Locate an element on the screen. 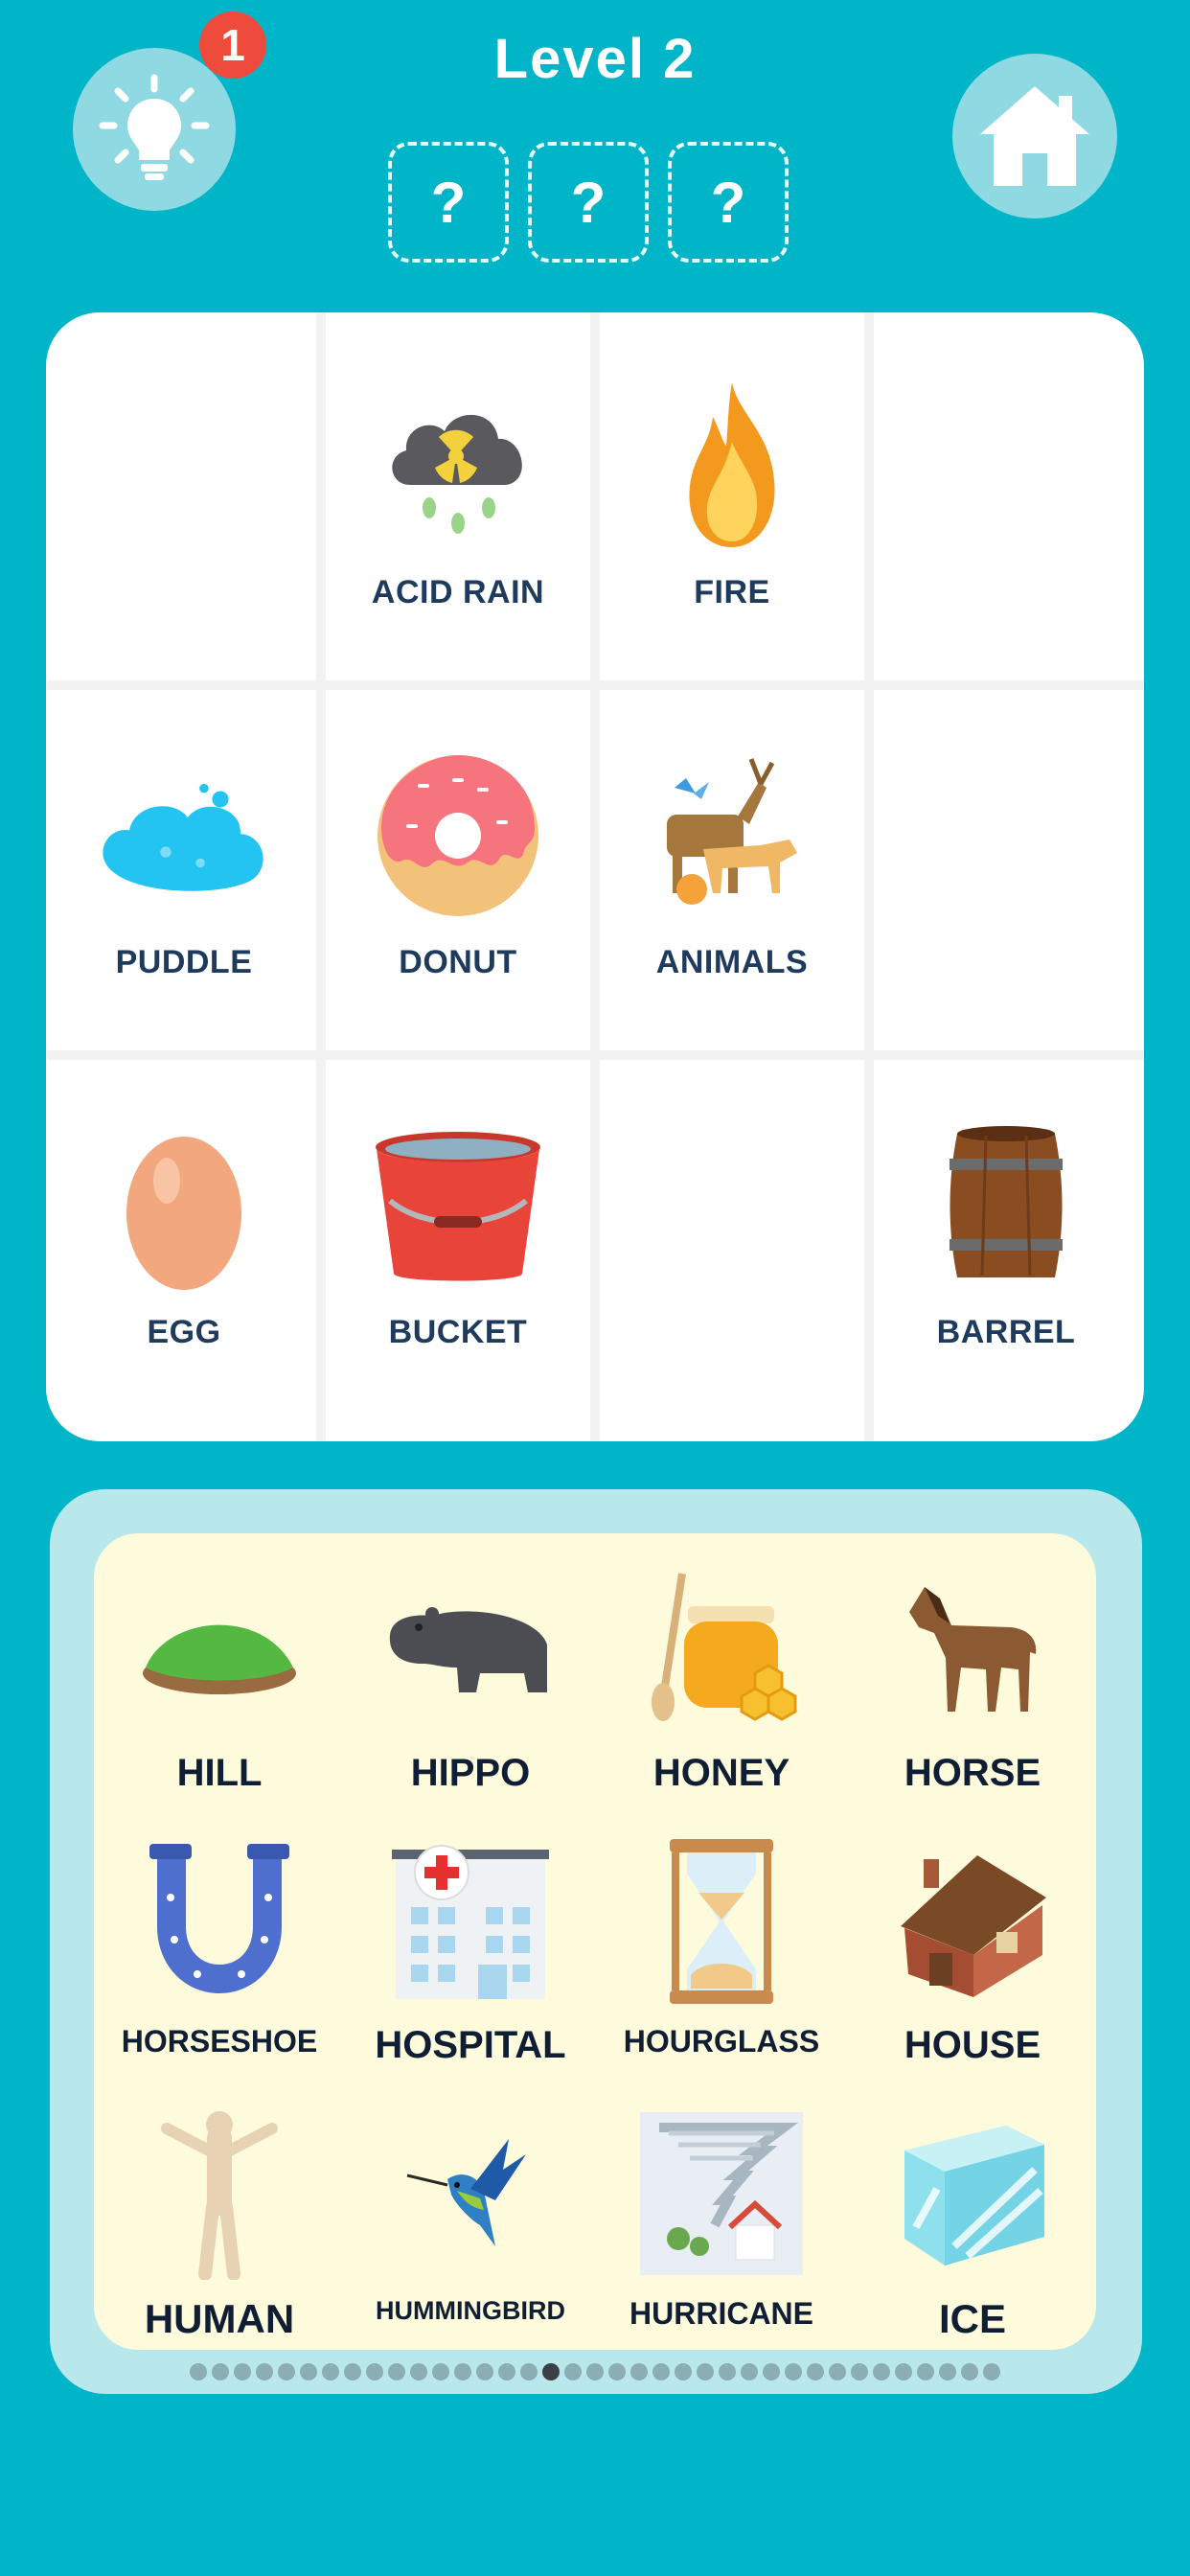 The height and width of the screenshot is (2576, 1190). hurricane-icon is located at coordinates (721, 2194).